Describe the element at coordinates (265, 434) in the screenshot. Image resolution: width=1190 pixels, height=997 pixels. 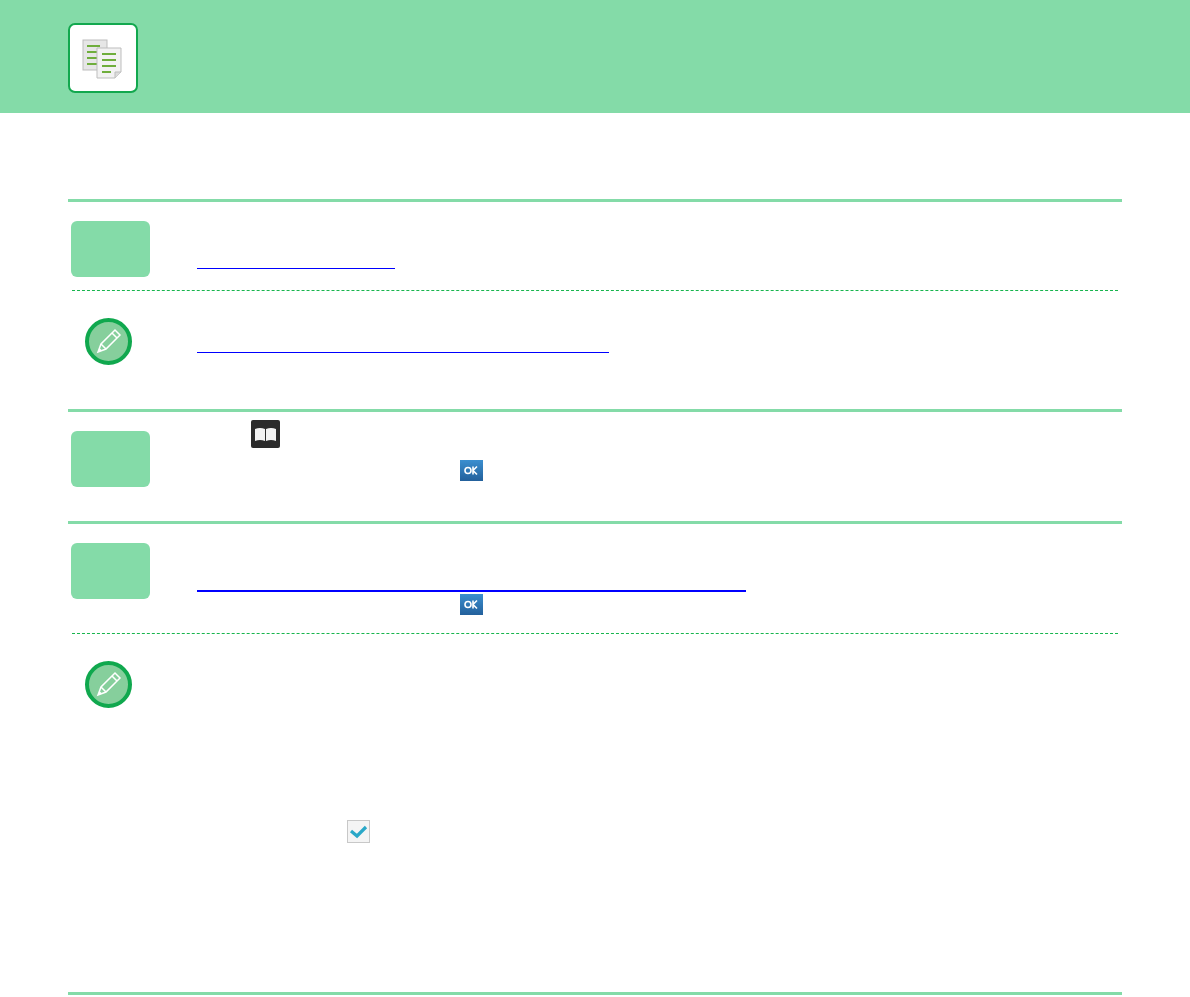
I see `book-icon` at that location.